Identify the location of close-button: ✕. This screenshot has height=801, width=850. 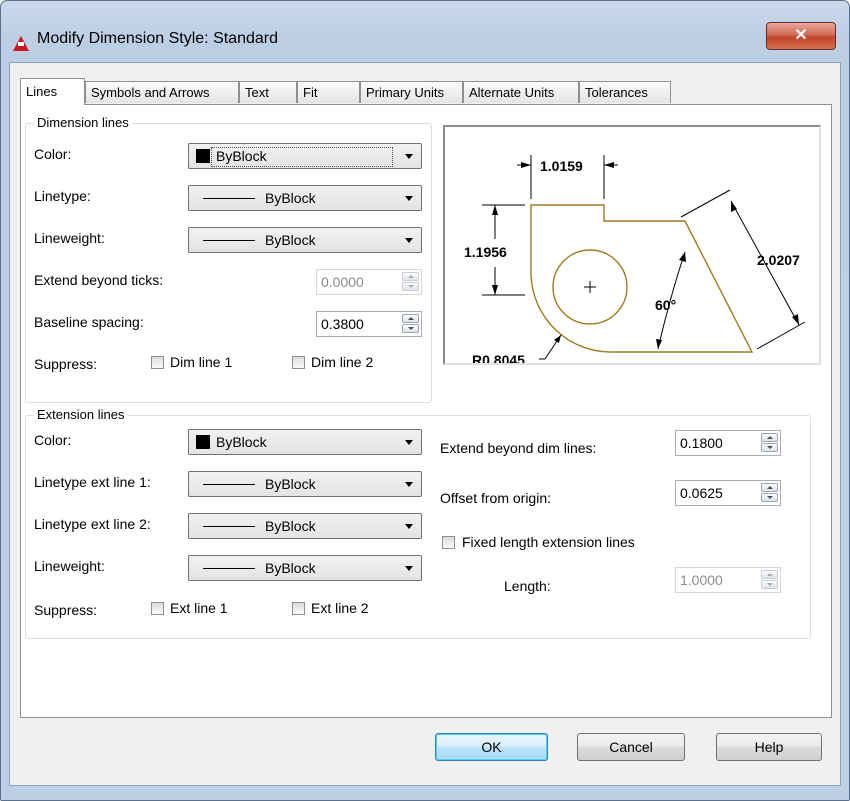
(801, 36).